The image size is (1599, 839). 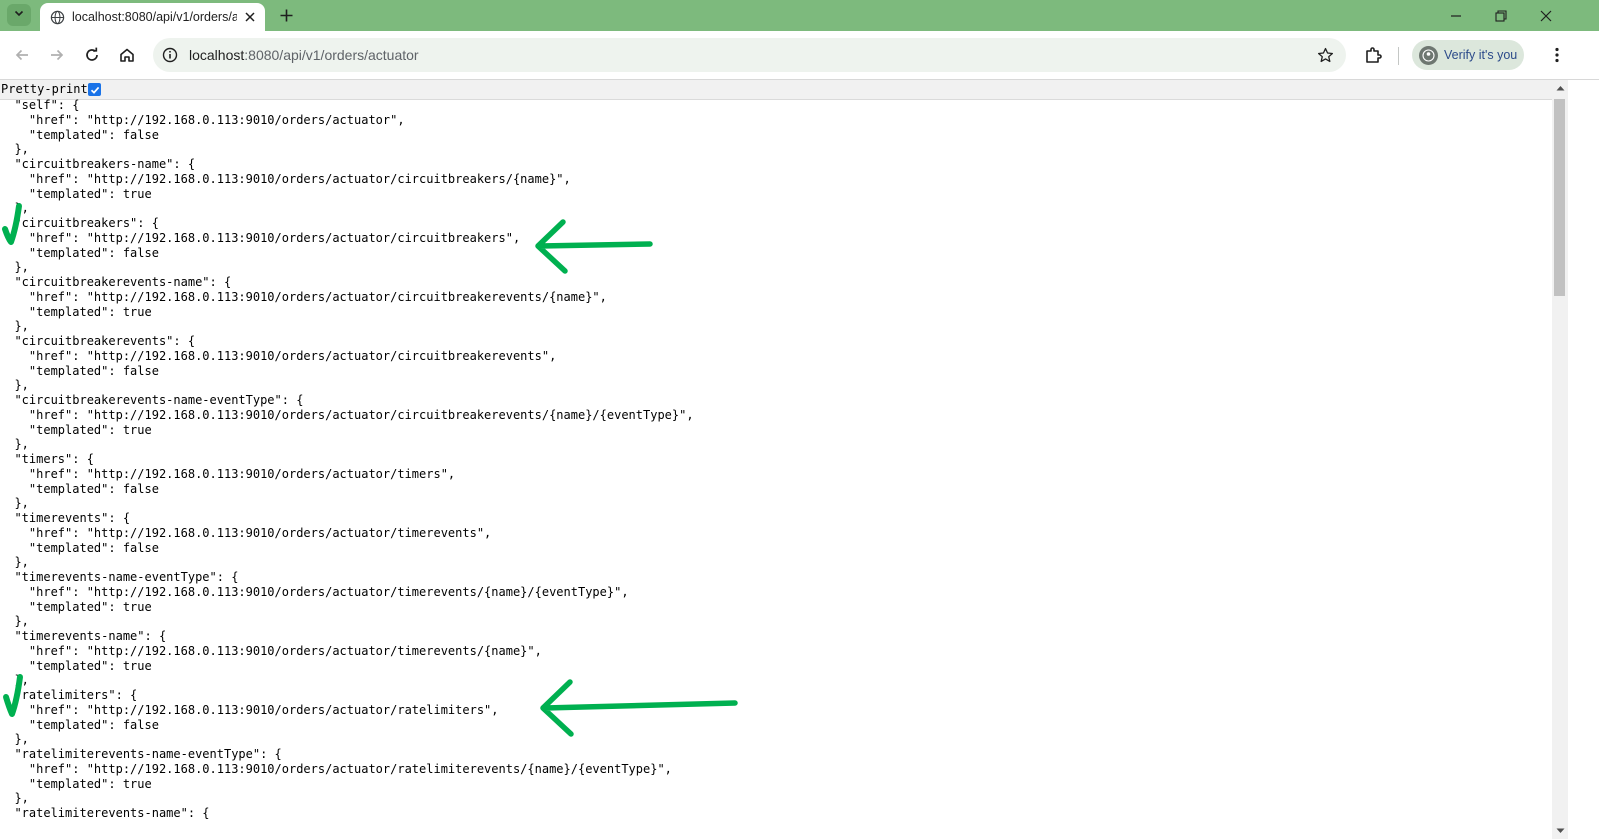 I want to click on site-info-icon, so click(x=170, y=55).